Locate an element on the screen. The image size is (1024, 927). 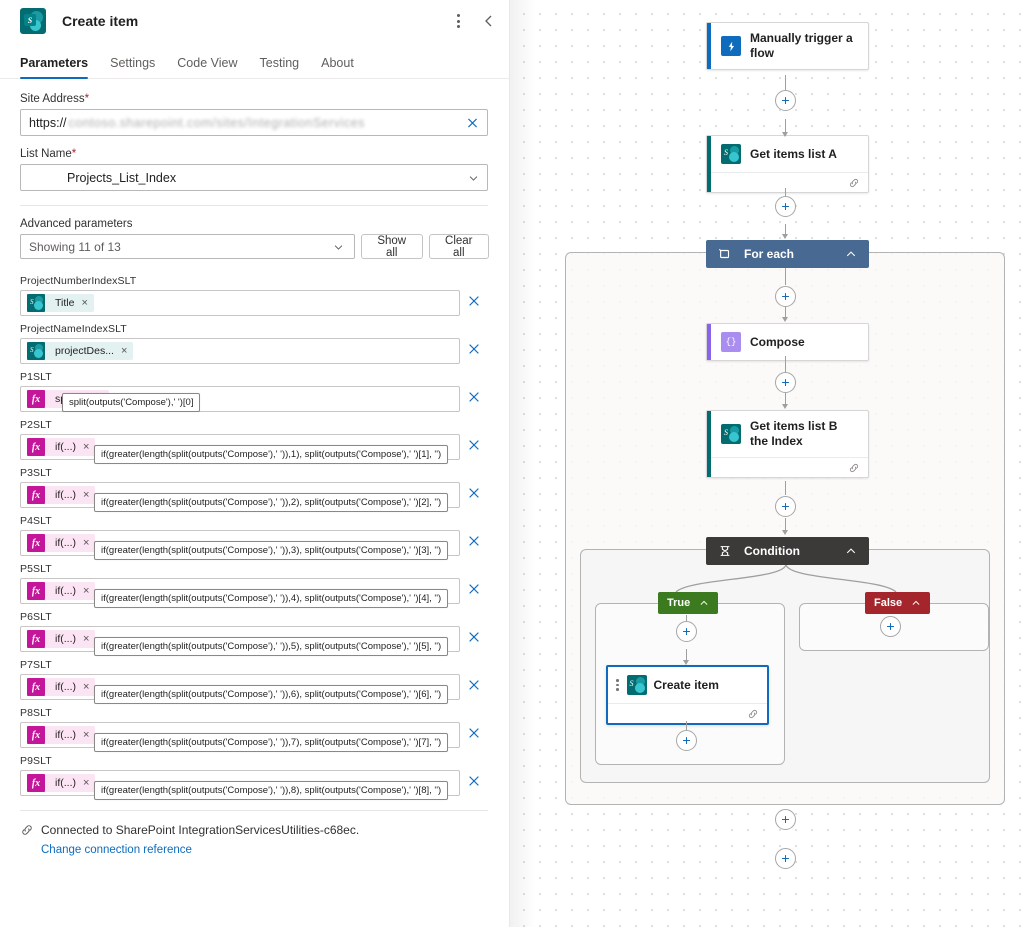
branch-badge-true: True is located at coordinates (688, 603).